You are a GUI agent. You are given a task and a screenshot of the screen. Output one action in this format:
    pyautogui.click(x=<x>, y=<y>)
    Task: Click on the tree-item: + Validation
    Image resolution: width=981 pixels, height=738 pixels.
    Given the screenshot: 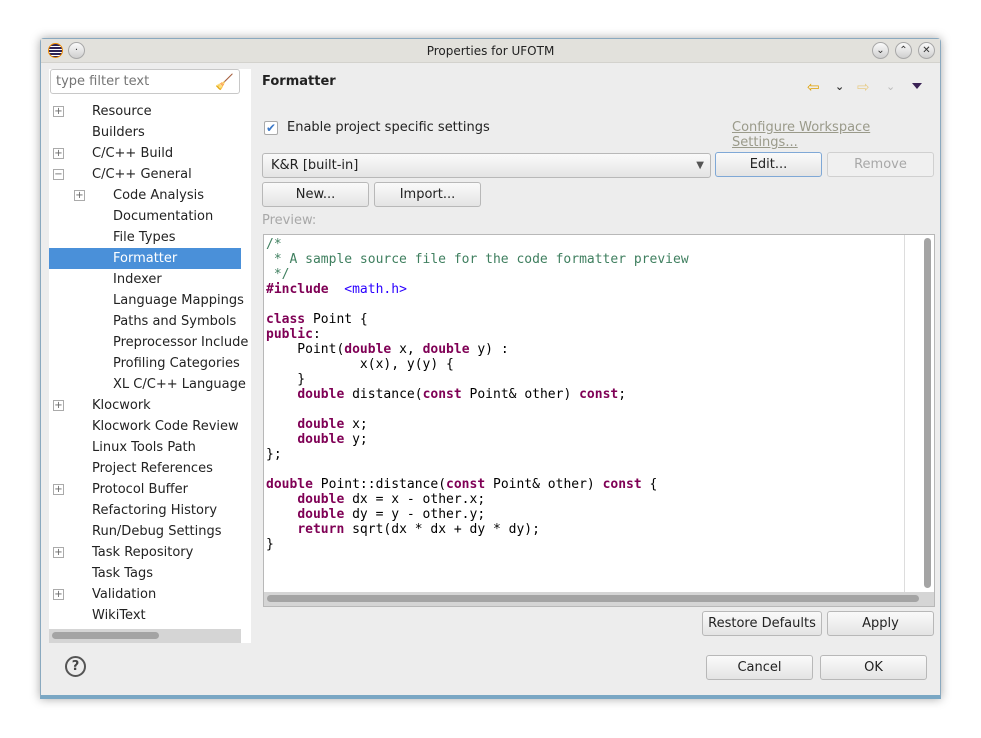 What is the action you would take?
    pyautogui.click(x=145, y=594)
    